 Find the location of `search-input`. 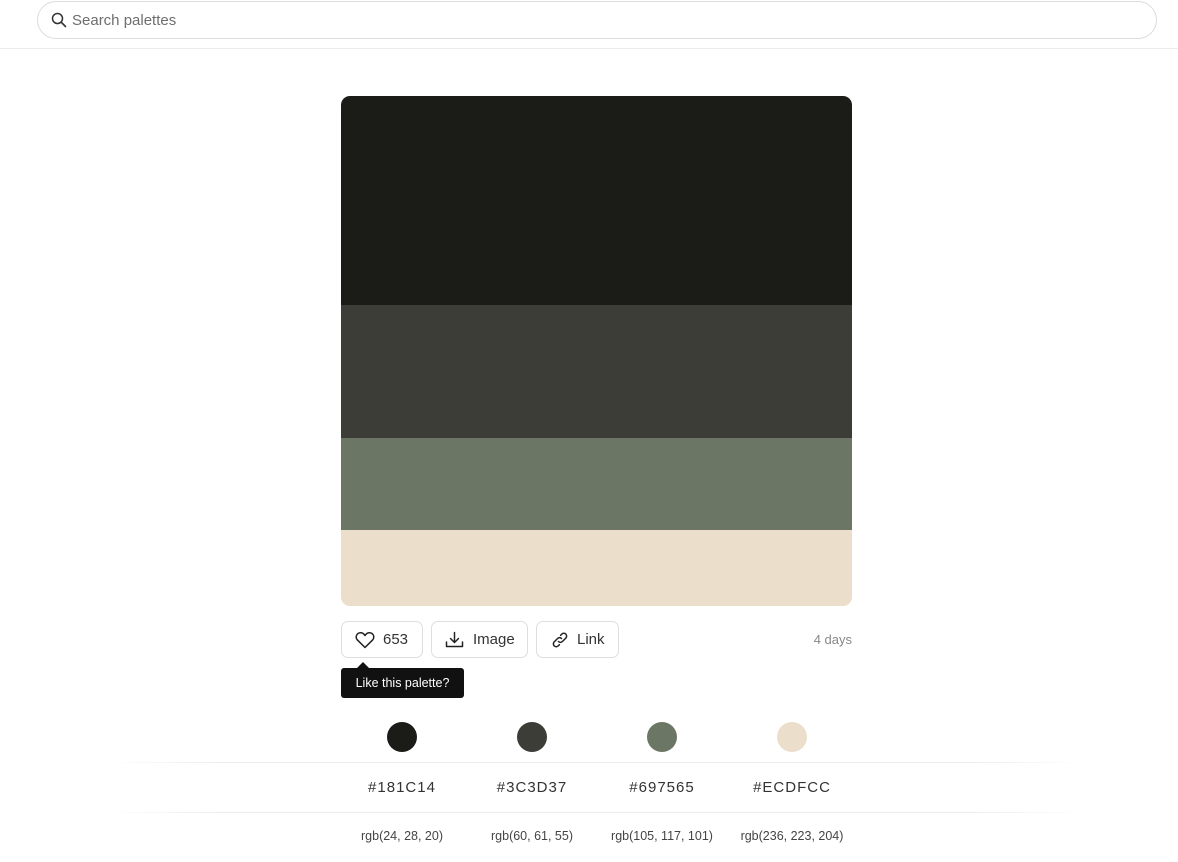

search-input is located at coordinates (607, 20).